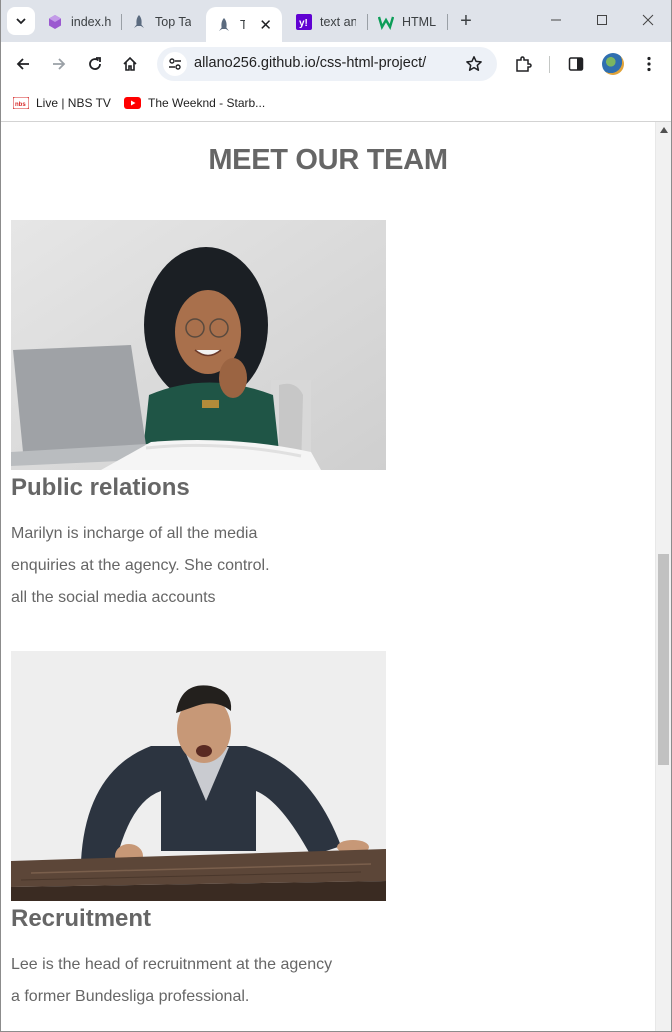  What do you see at coordinates (55, 22) in the screenshot?
I see `cube-icon` at bounding box center [55, 22].